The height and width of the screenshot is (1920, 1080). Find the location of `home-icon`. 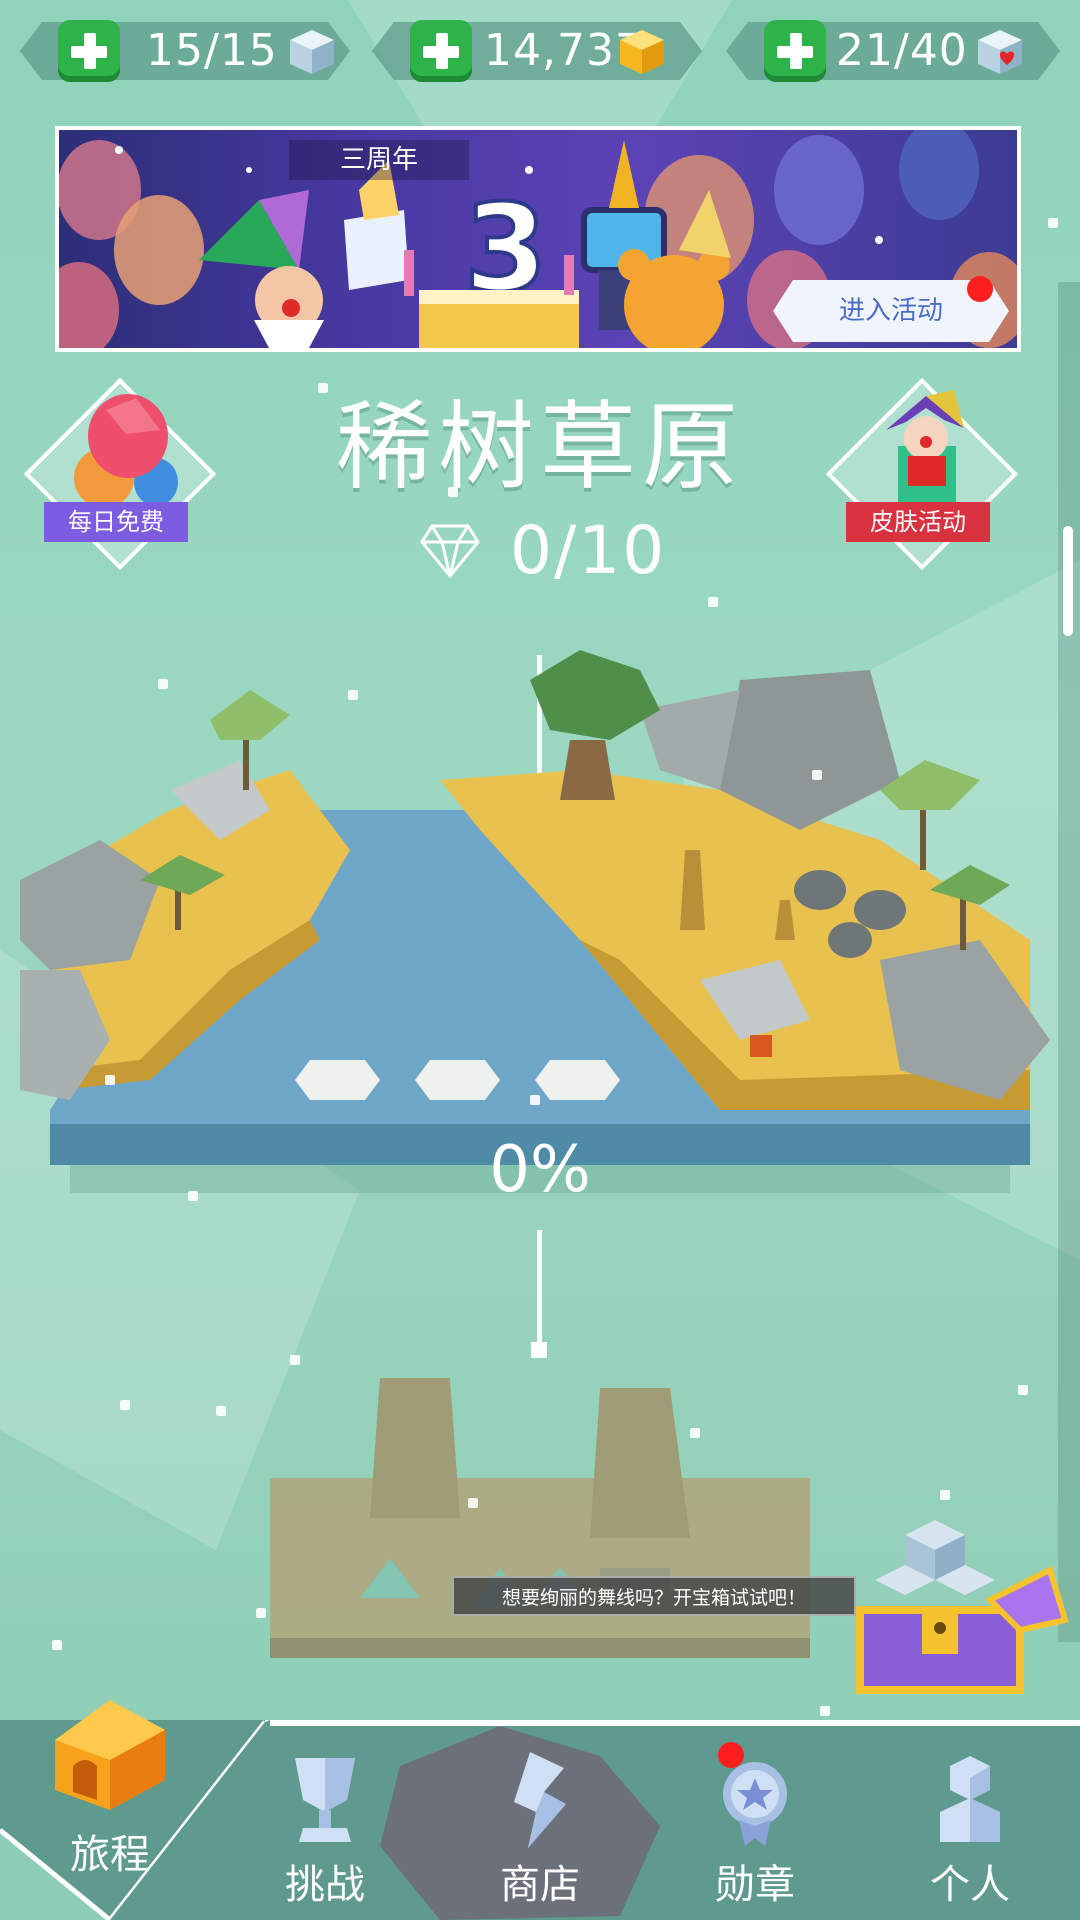

home-icon is located at coordinates (110, 1755).